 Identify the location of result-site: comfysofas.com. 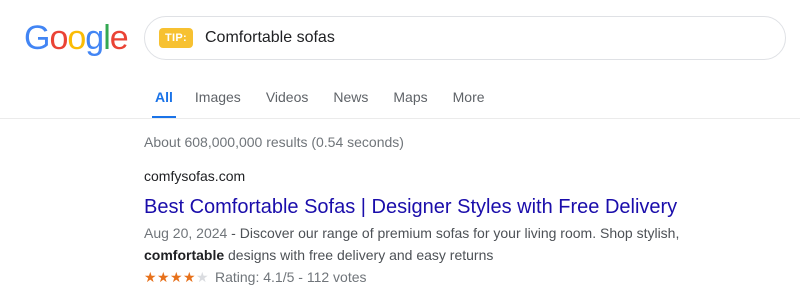
(464, 176).